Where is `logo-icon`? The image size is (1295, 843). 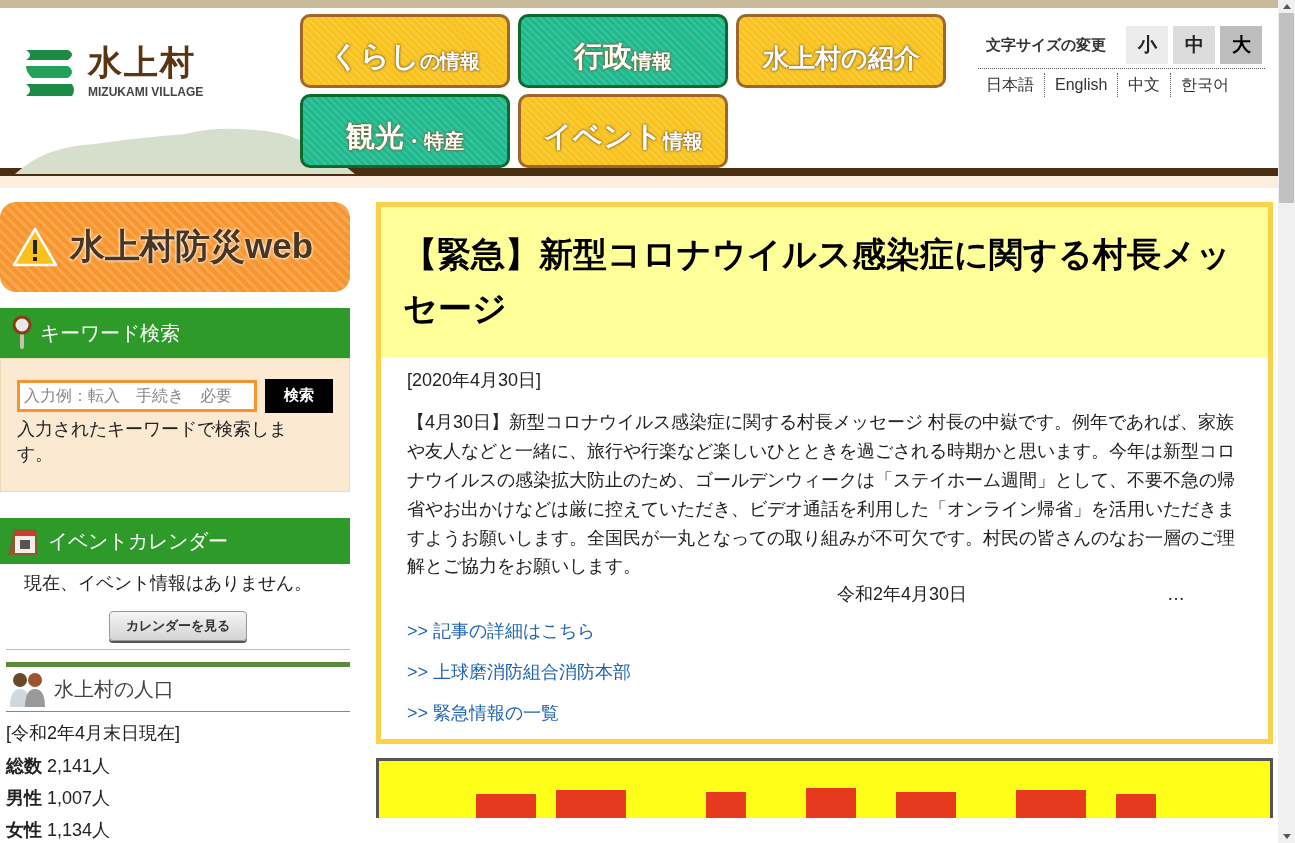 logo-icon is located at coordinates (50, 73).